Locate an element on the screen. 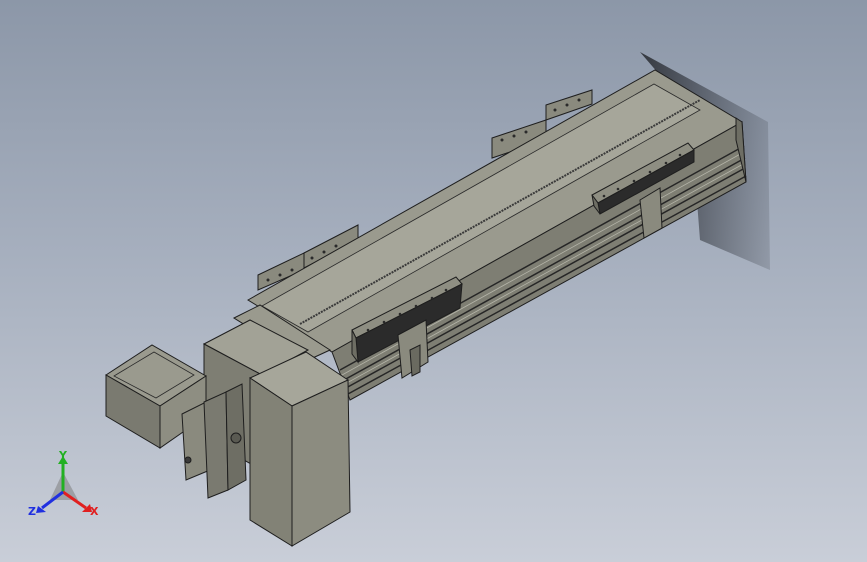 The width and height of the screenshot is (867, 562). orientation-triad: Y X Z is located at coordinates (66, 487).